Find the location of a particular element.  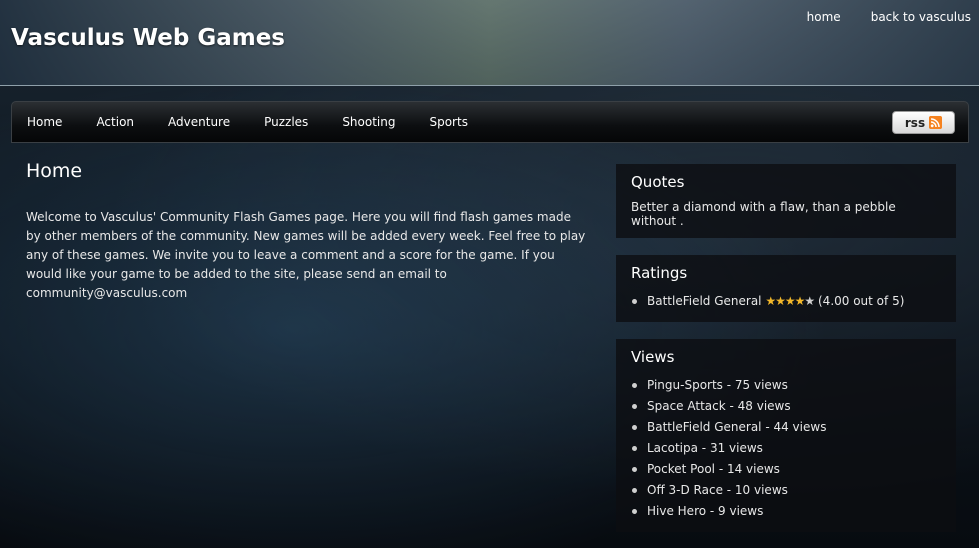

nav-item-shooting: Shooting is located at coordinates (368, 122).